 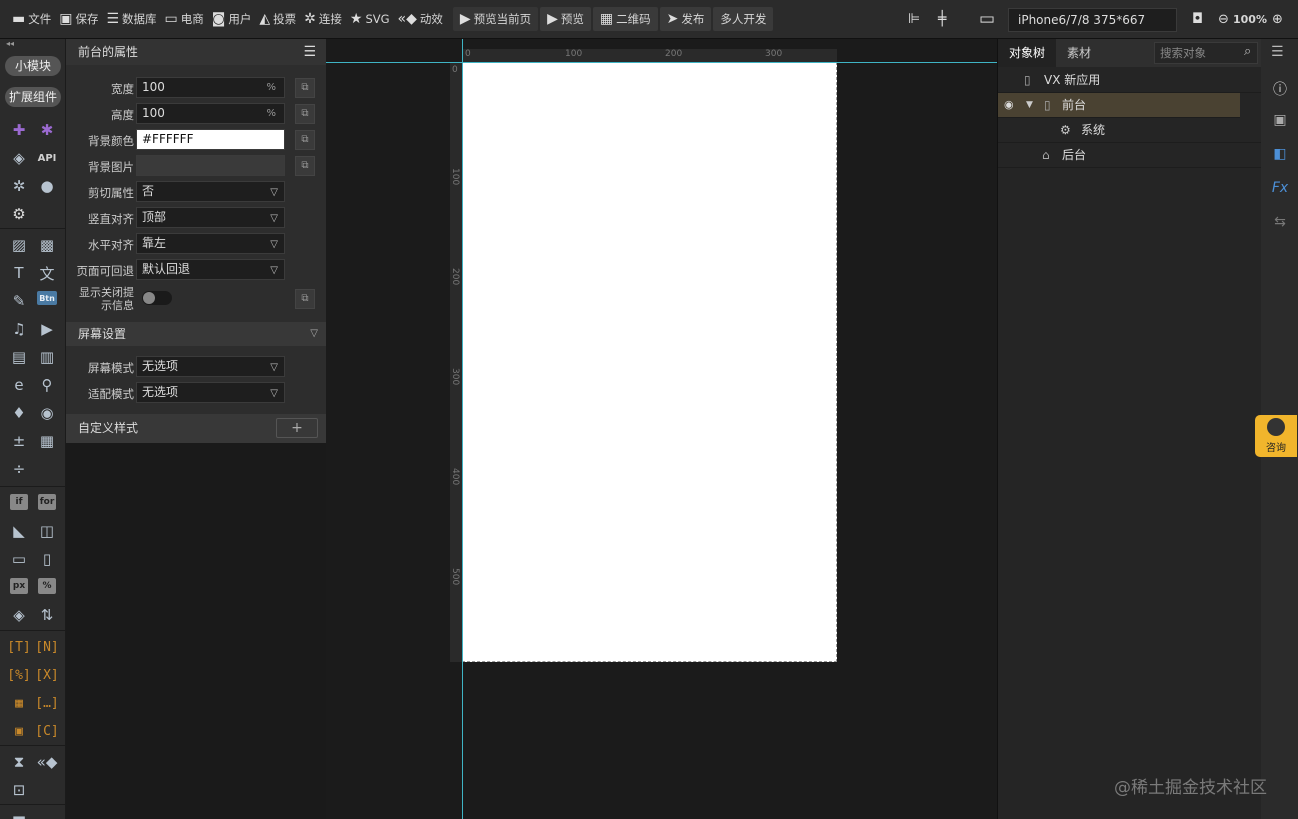 I want to click on function-icon: Fx, so click(x=1280, y=188).